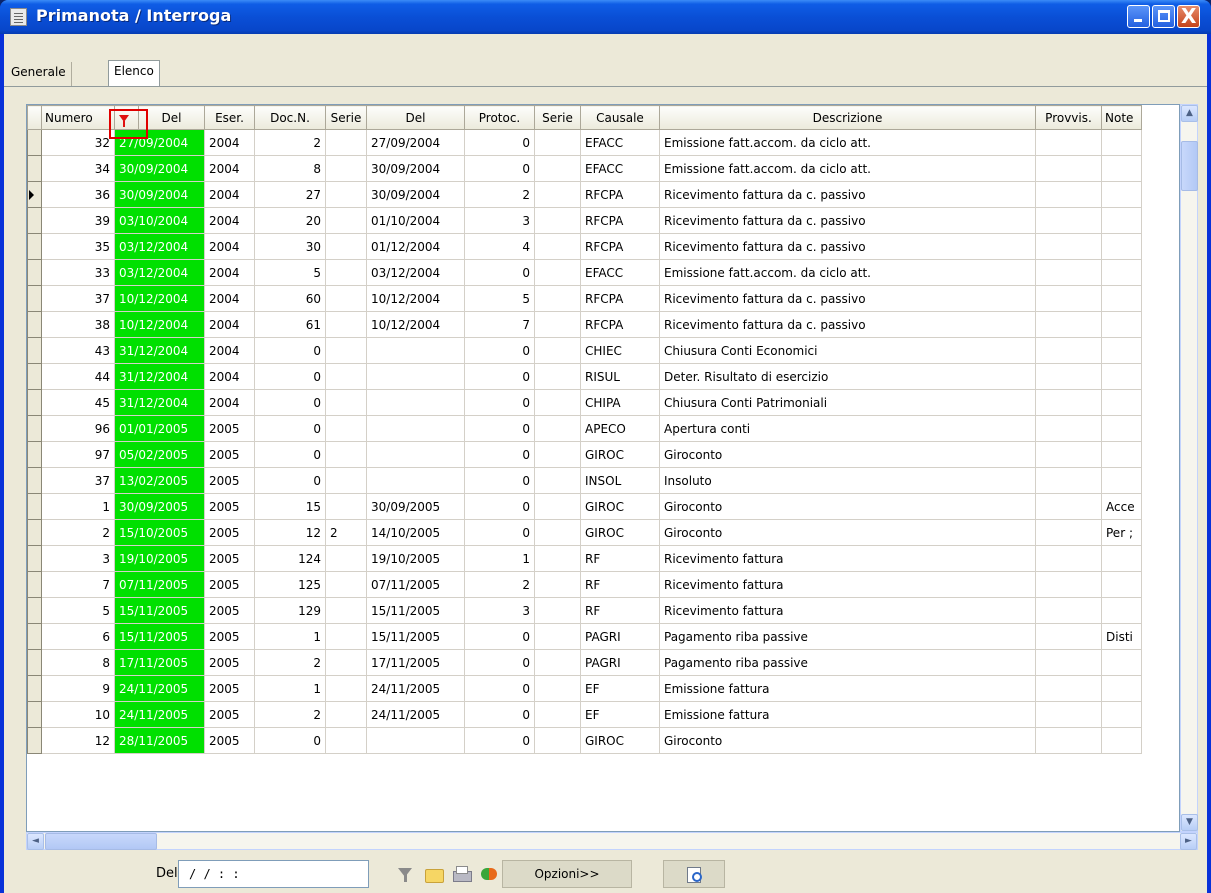  What do you see at coordinates (620, 714) in the screenshot?
I see `causale-cell: EF` at bounding box center [620, 714].